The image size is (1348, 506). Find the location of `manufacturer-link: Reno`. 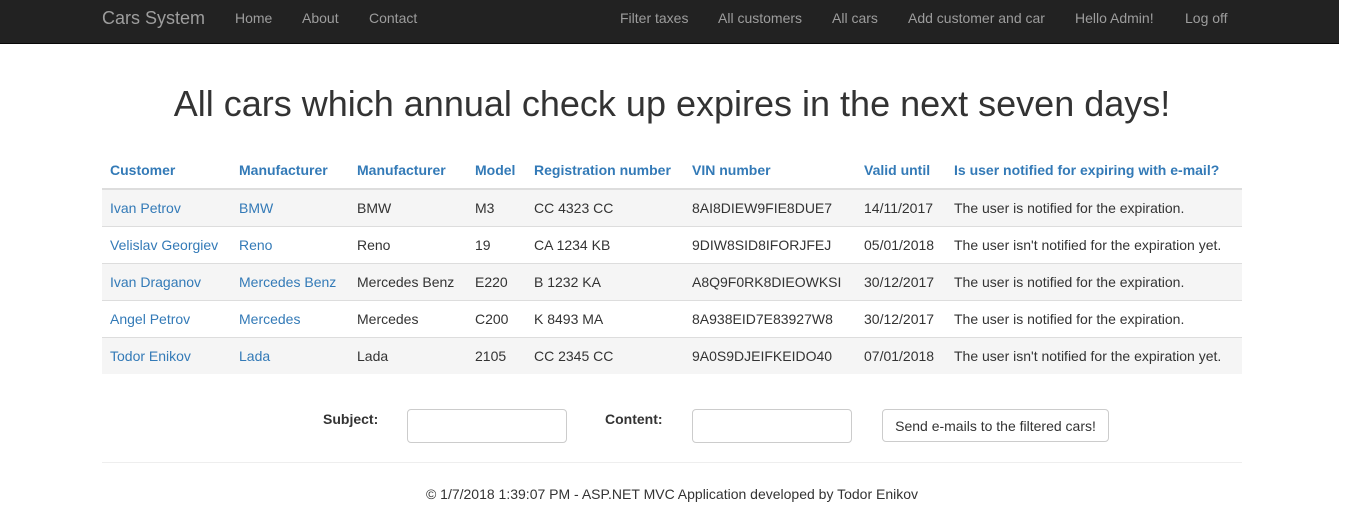

manufacturer-link: Reno is located at coordinates (290, 245).